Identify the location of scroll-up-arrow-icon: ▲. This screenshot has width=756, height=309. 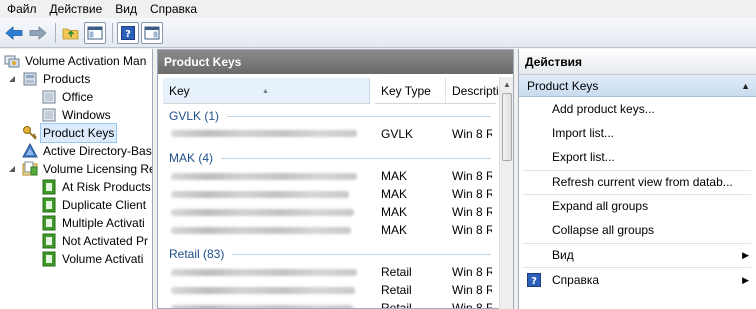
(507, 84).